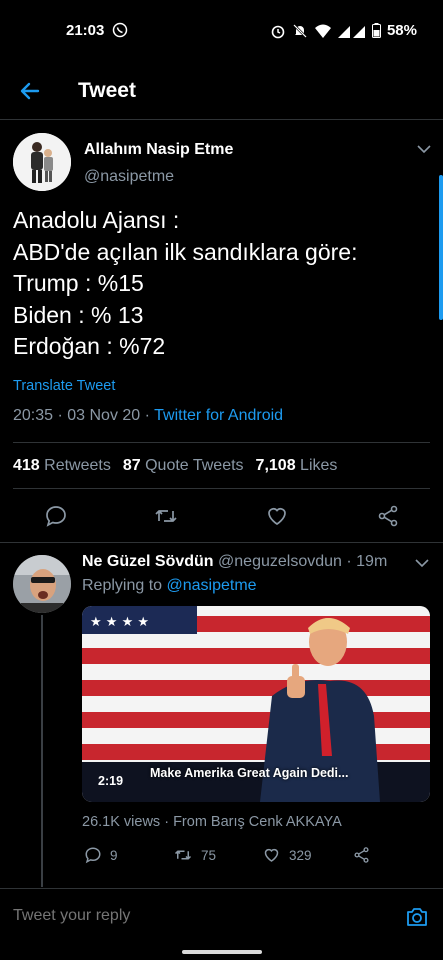 Image resolution: width=443 pixels, height=960 pixels. Describe the element at coordinates (212, 822) in the screenshot. I see `video-views: 26.1K views · From Barış Cenk AKKAYA` at that location.